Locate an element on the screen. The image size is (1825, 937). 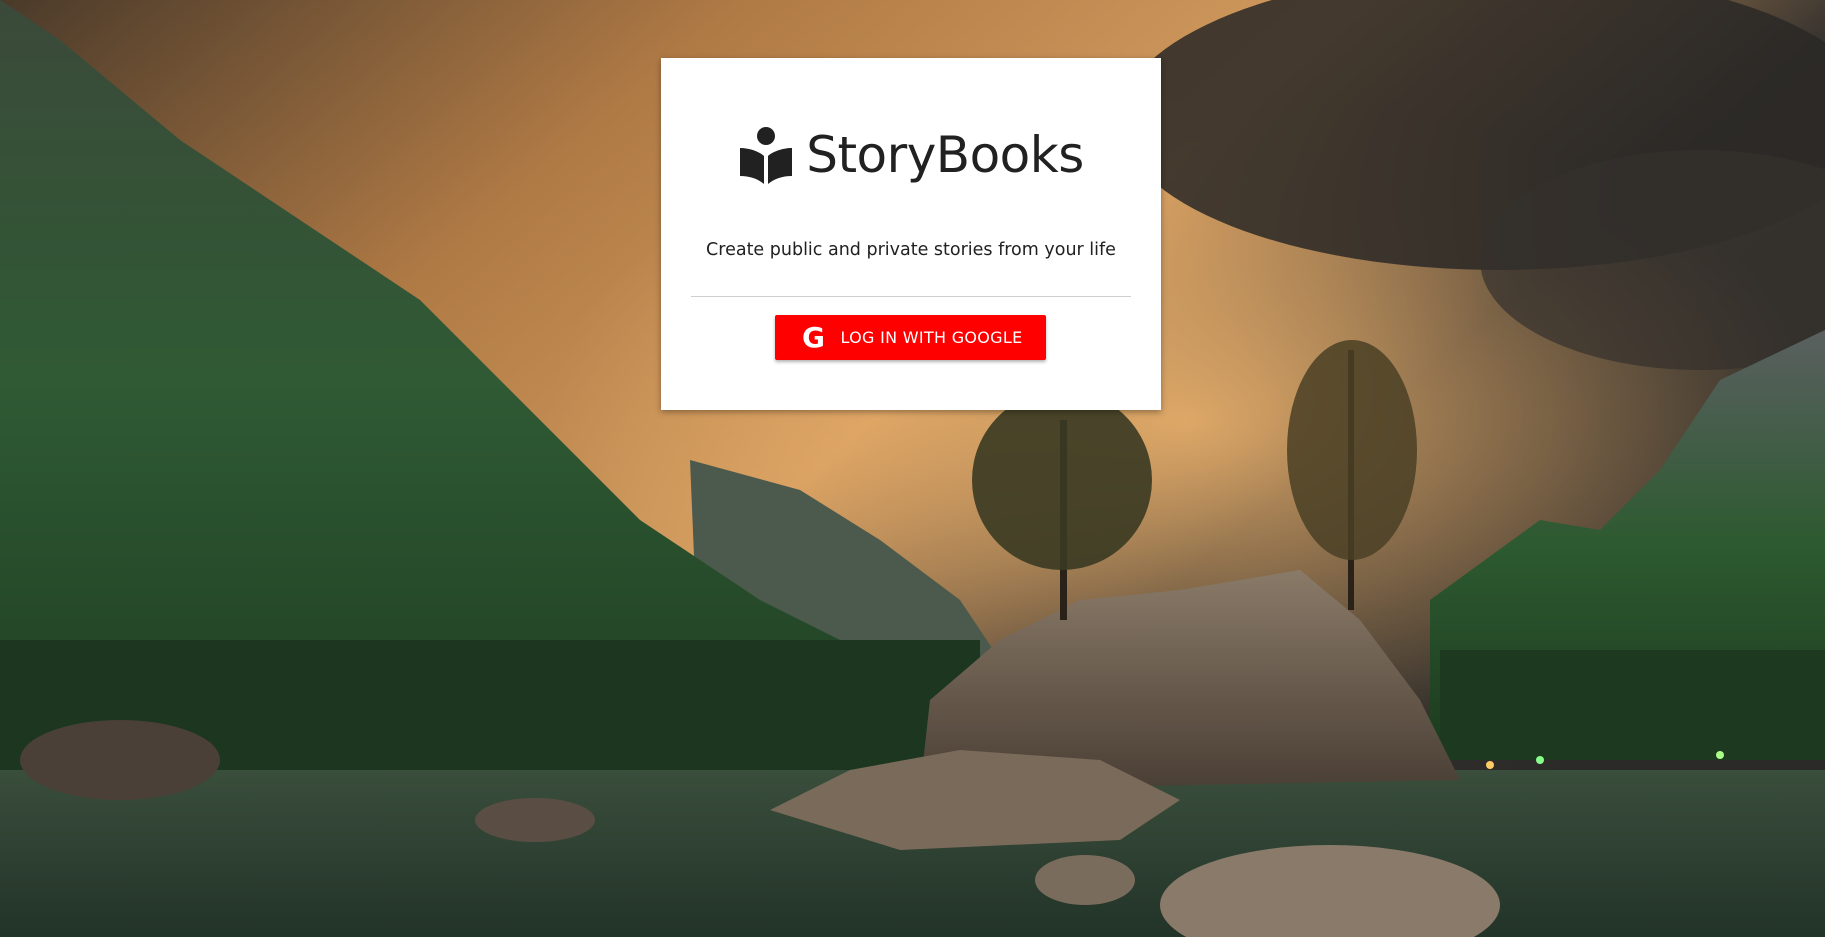
login-button-label: LOG IN WITH GOOGLE is located at coordinates (931, 337).